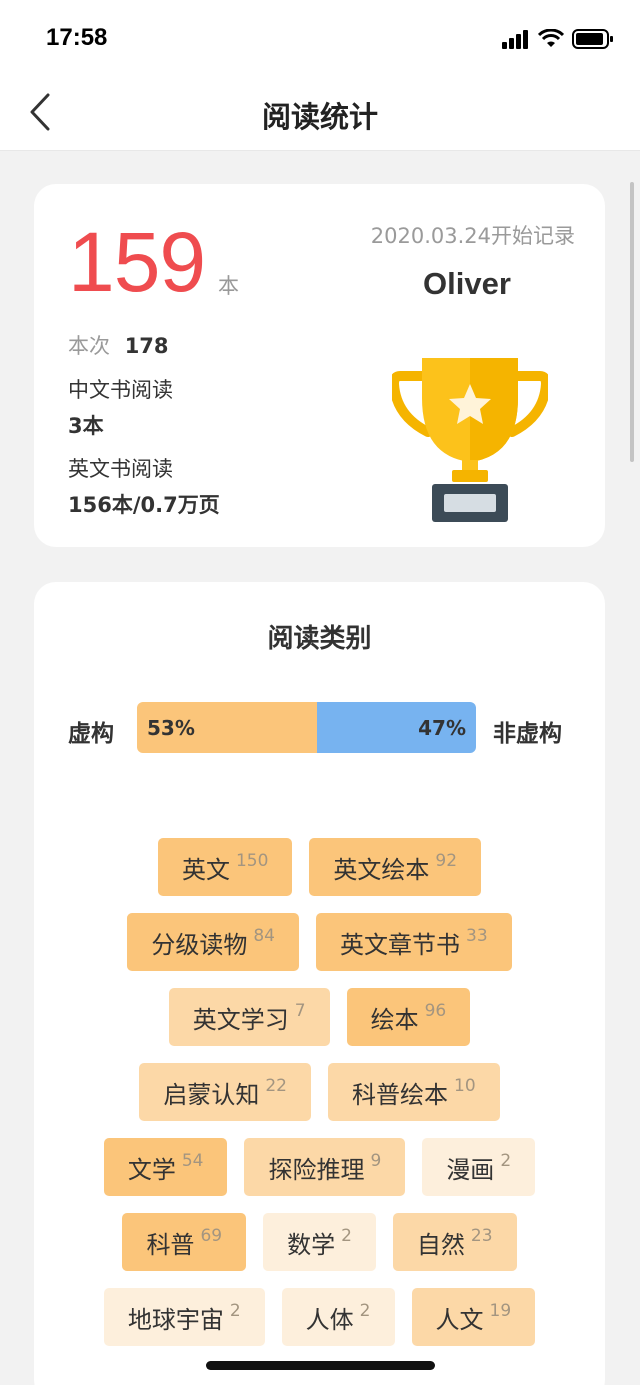  I want to click on tag-label: 绘本, so click(394, 1019).